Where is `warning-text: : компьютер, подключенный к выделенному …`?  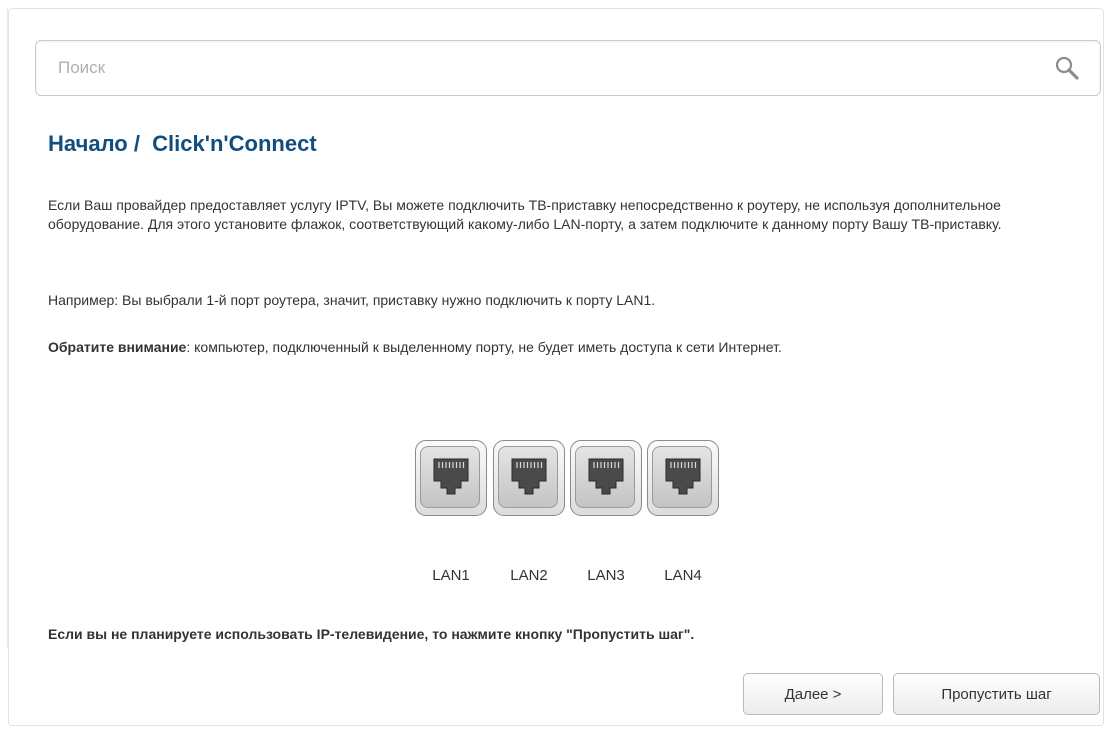
warning-text: : компьютер, подключенный к выделенному … is located at coordinates (484, 347).